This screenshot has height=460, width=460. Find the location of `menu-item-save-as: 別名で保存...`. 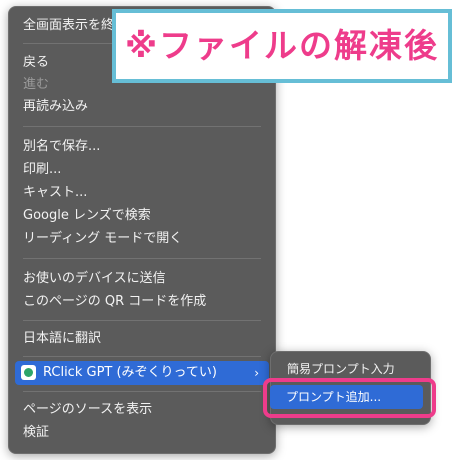

menu-item-save-as: 別名で保存... is located at coordinates (144, 147).